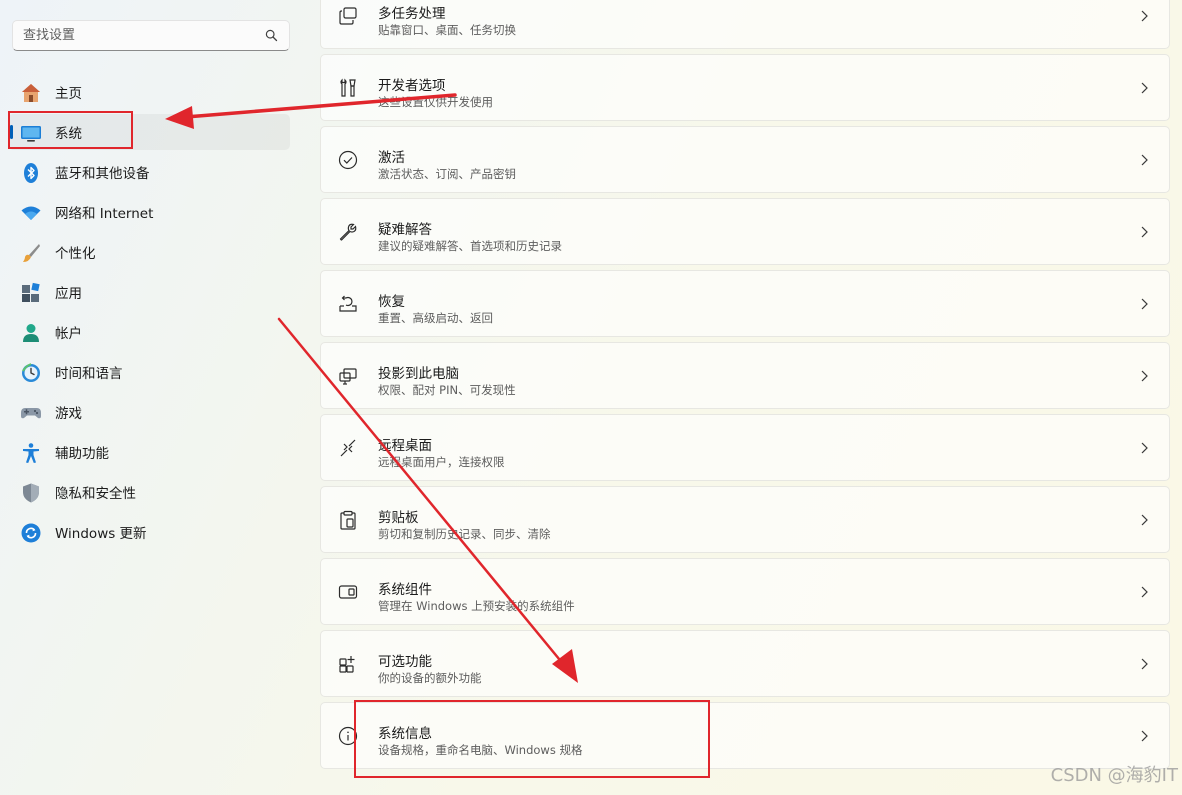 This screenshot has height=795, width=1182. I want to click on sidebar-item-label: 隐私和安全性, so click(95, 494).